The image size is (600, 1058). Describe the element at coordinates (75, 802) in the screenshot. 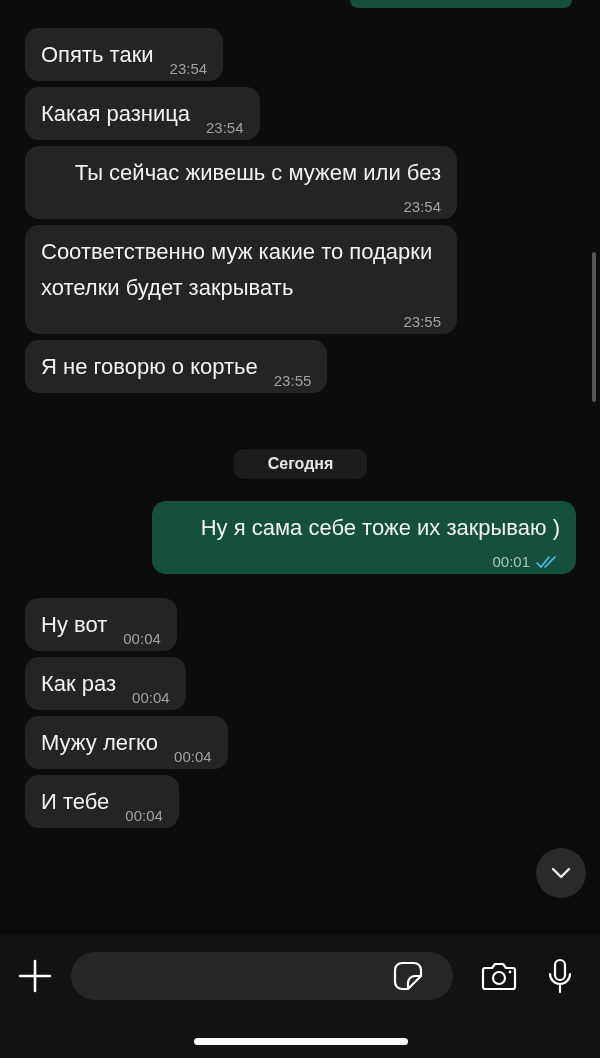

I see `message-text: И тебе` at that location.